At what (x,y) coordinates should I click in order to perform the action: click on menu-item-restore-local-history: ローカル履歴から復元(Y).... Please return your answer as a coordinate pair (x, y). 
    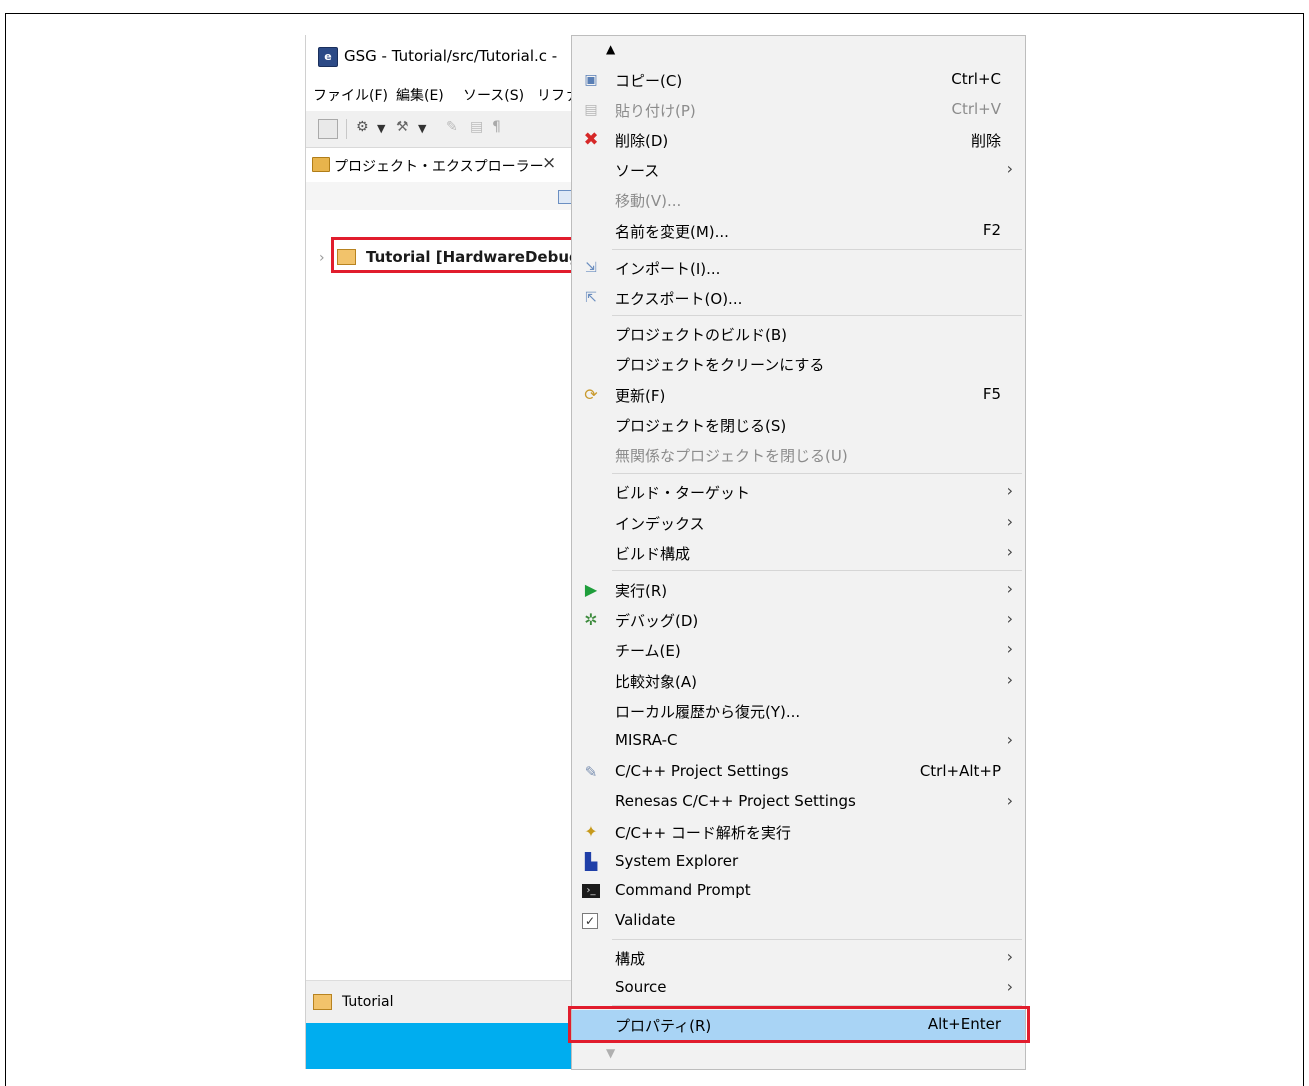
    Looking at the image, I should click on (798, 711).